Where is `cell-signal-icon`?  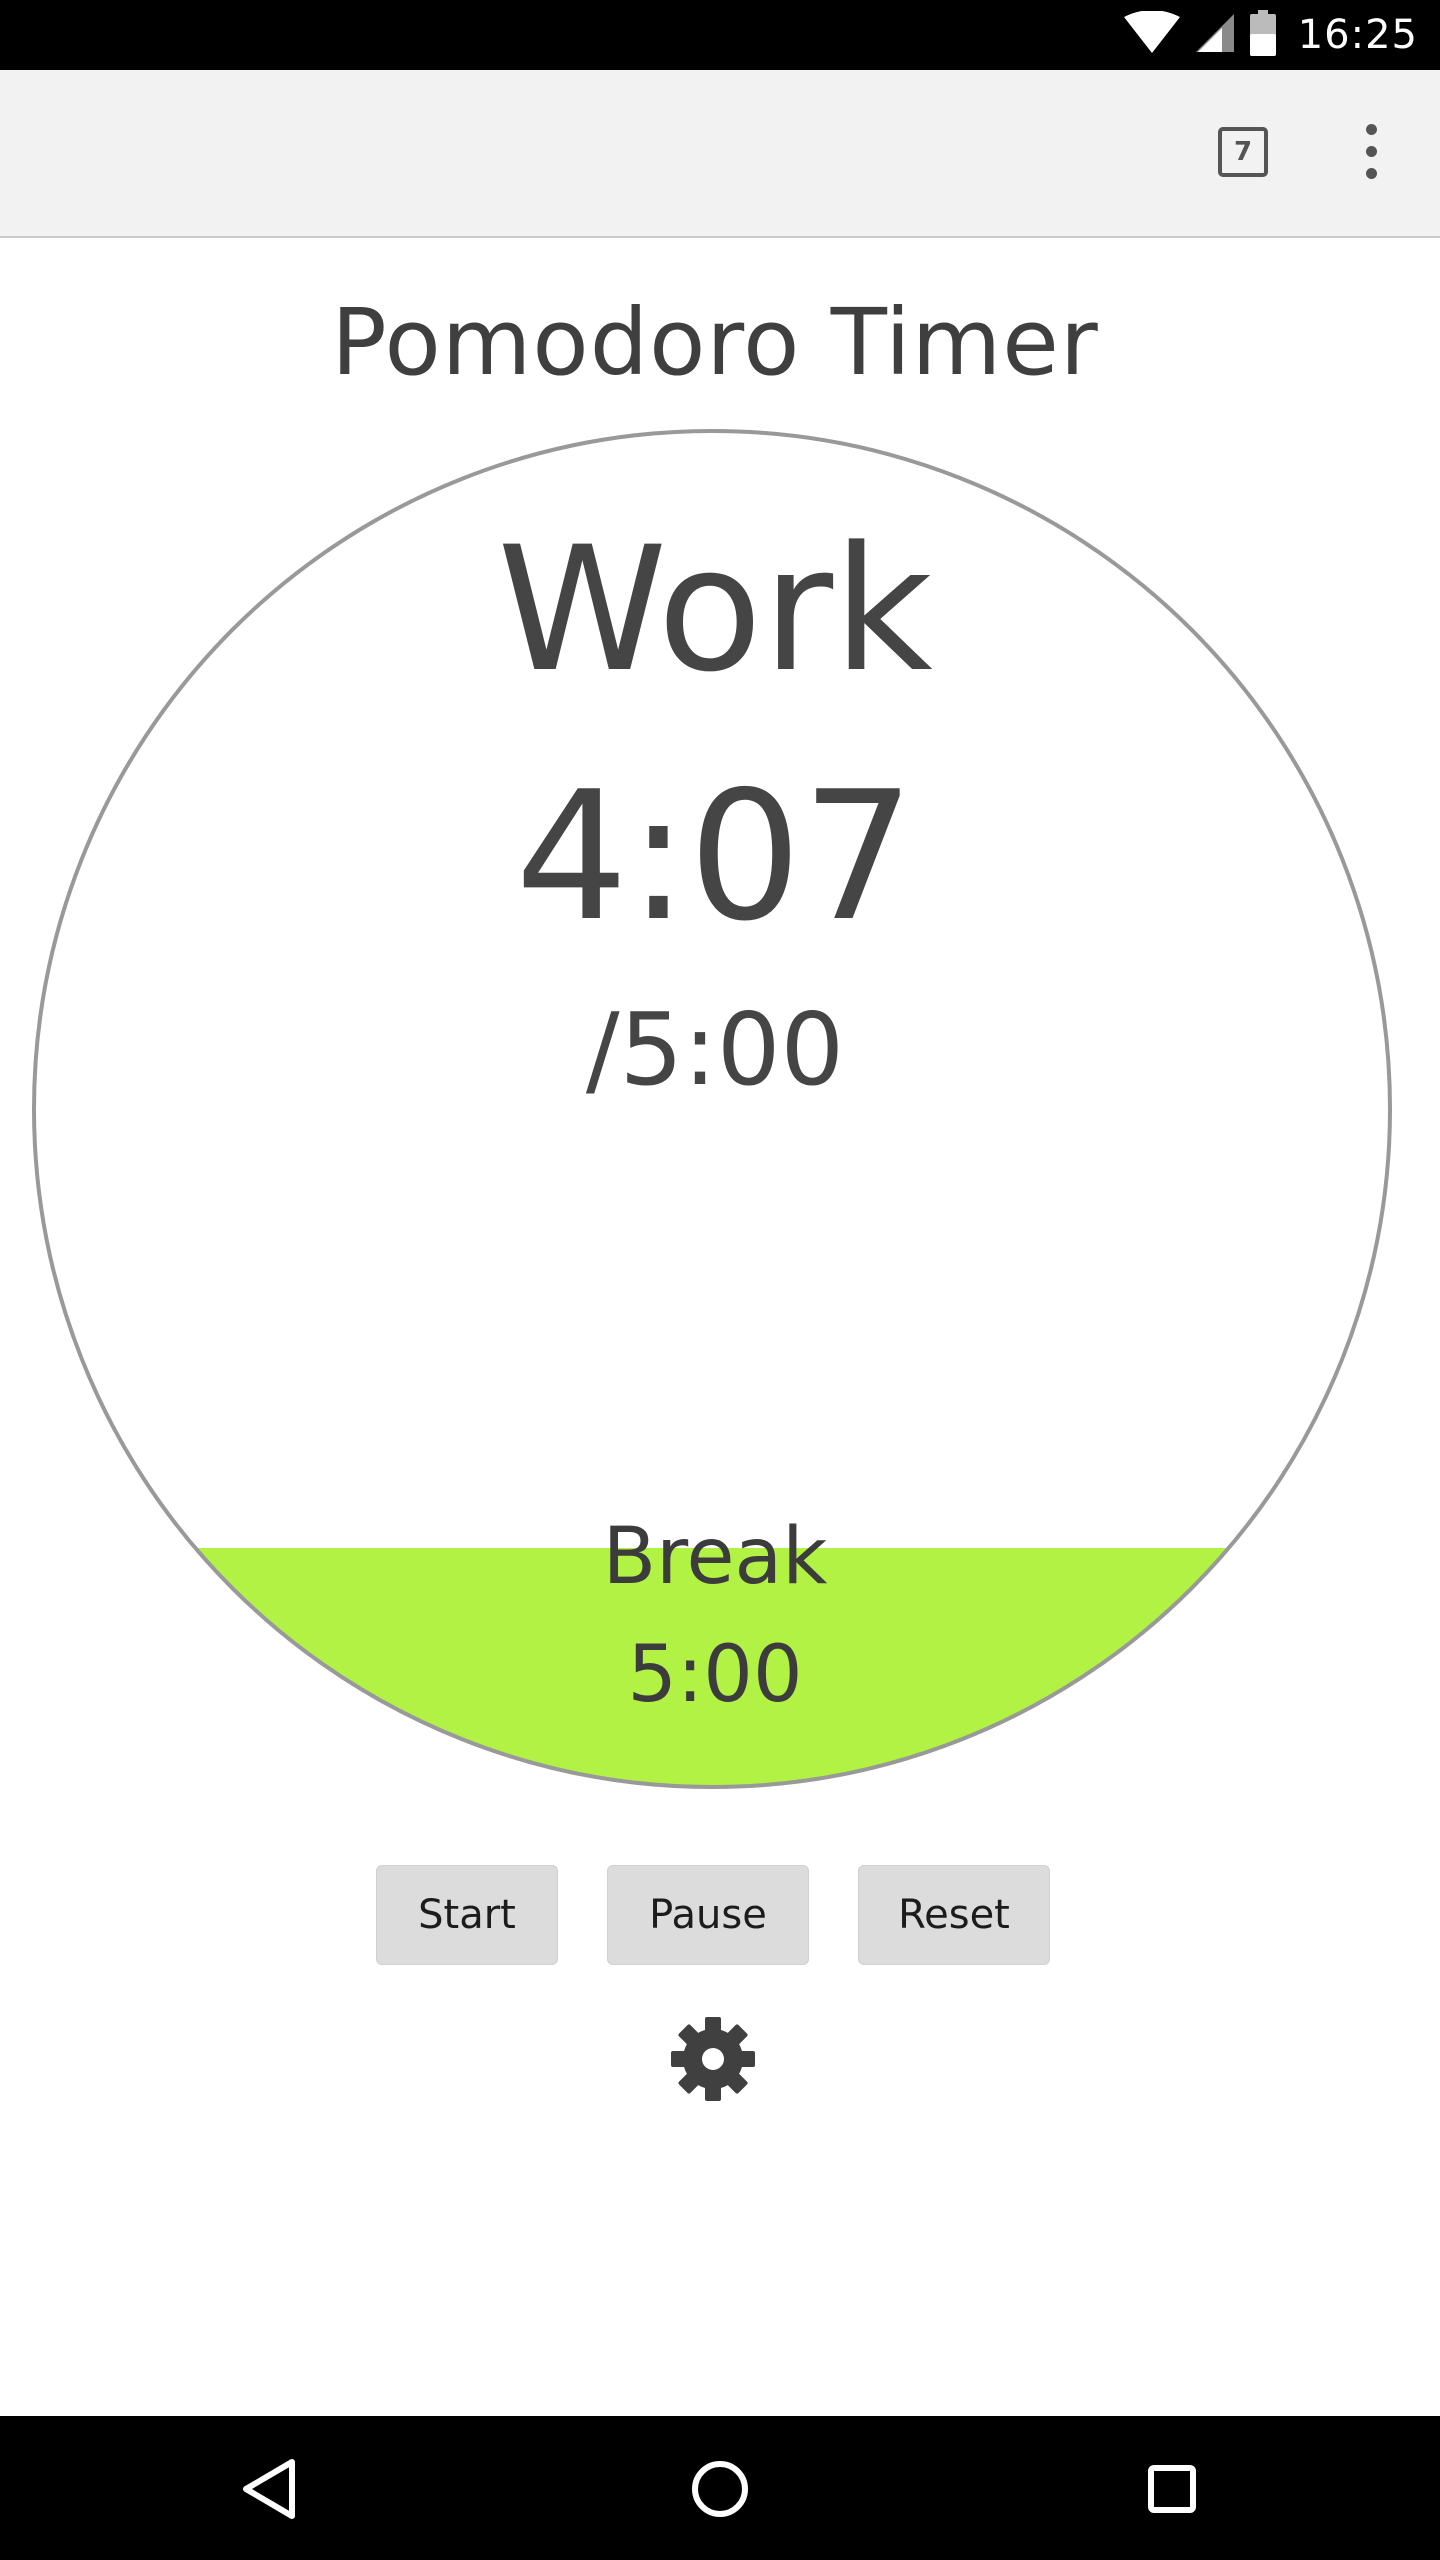 cell-signal-icon is located at coordinates (1215, 35).